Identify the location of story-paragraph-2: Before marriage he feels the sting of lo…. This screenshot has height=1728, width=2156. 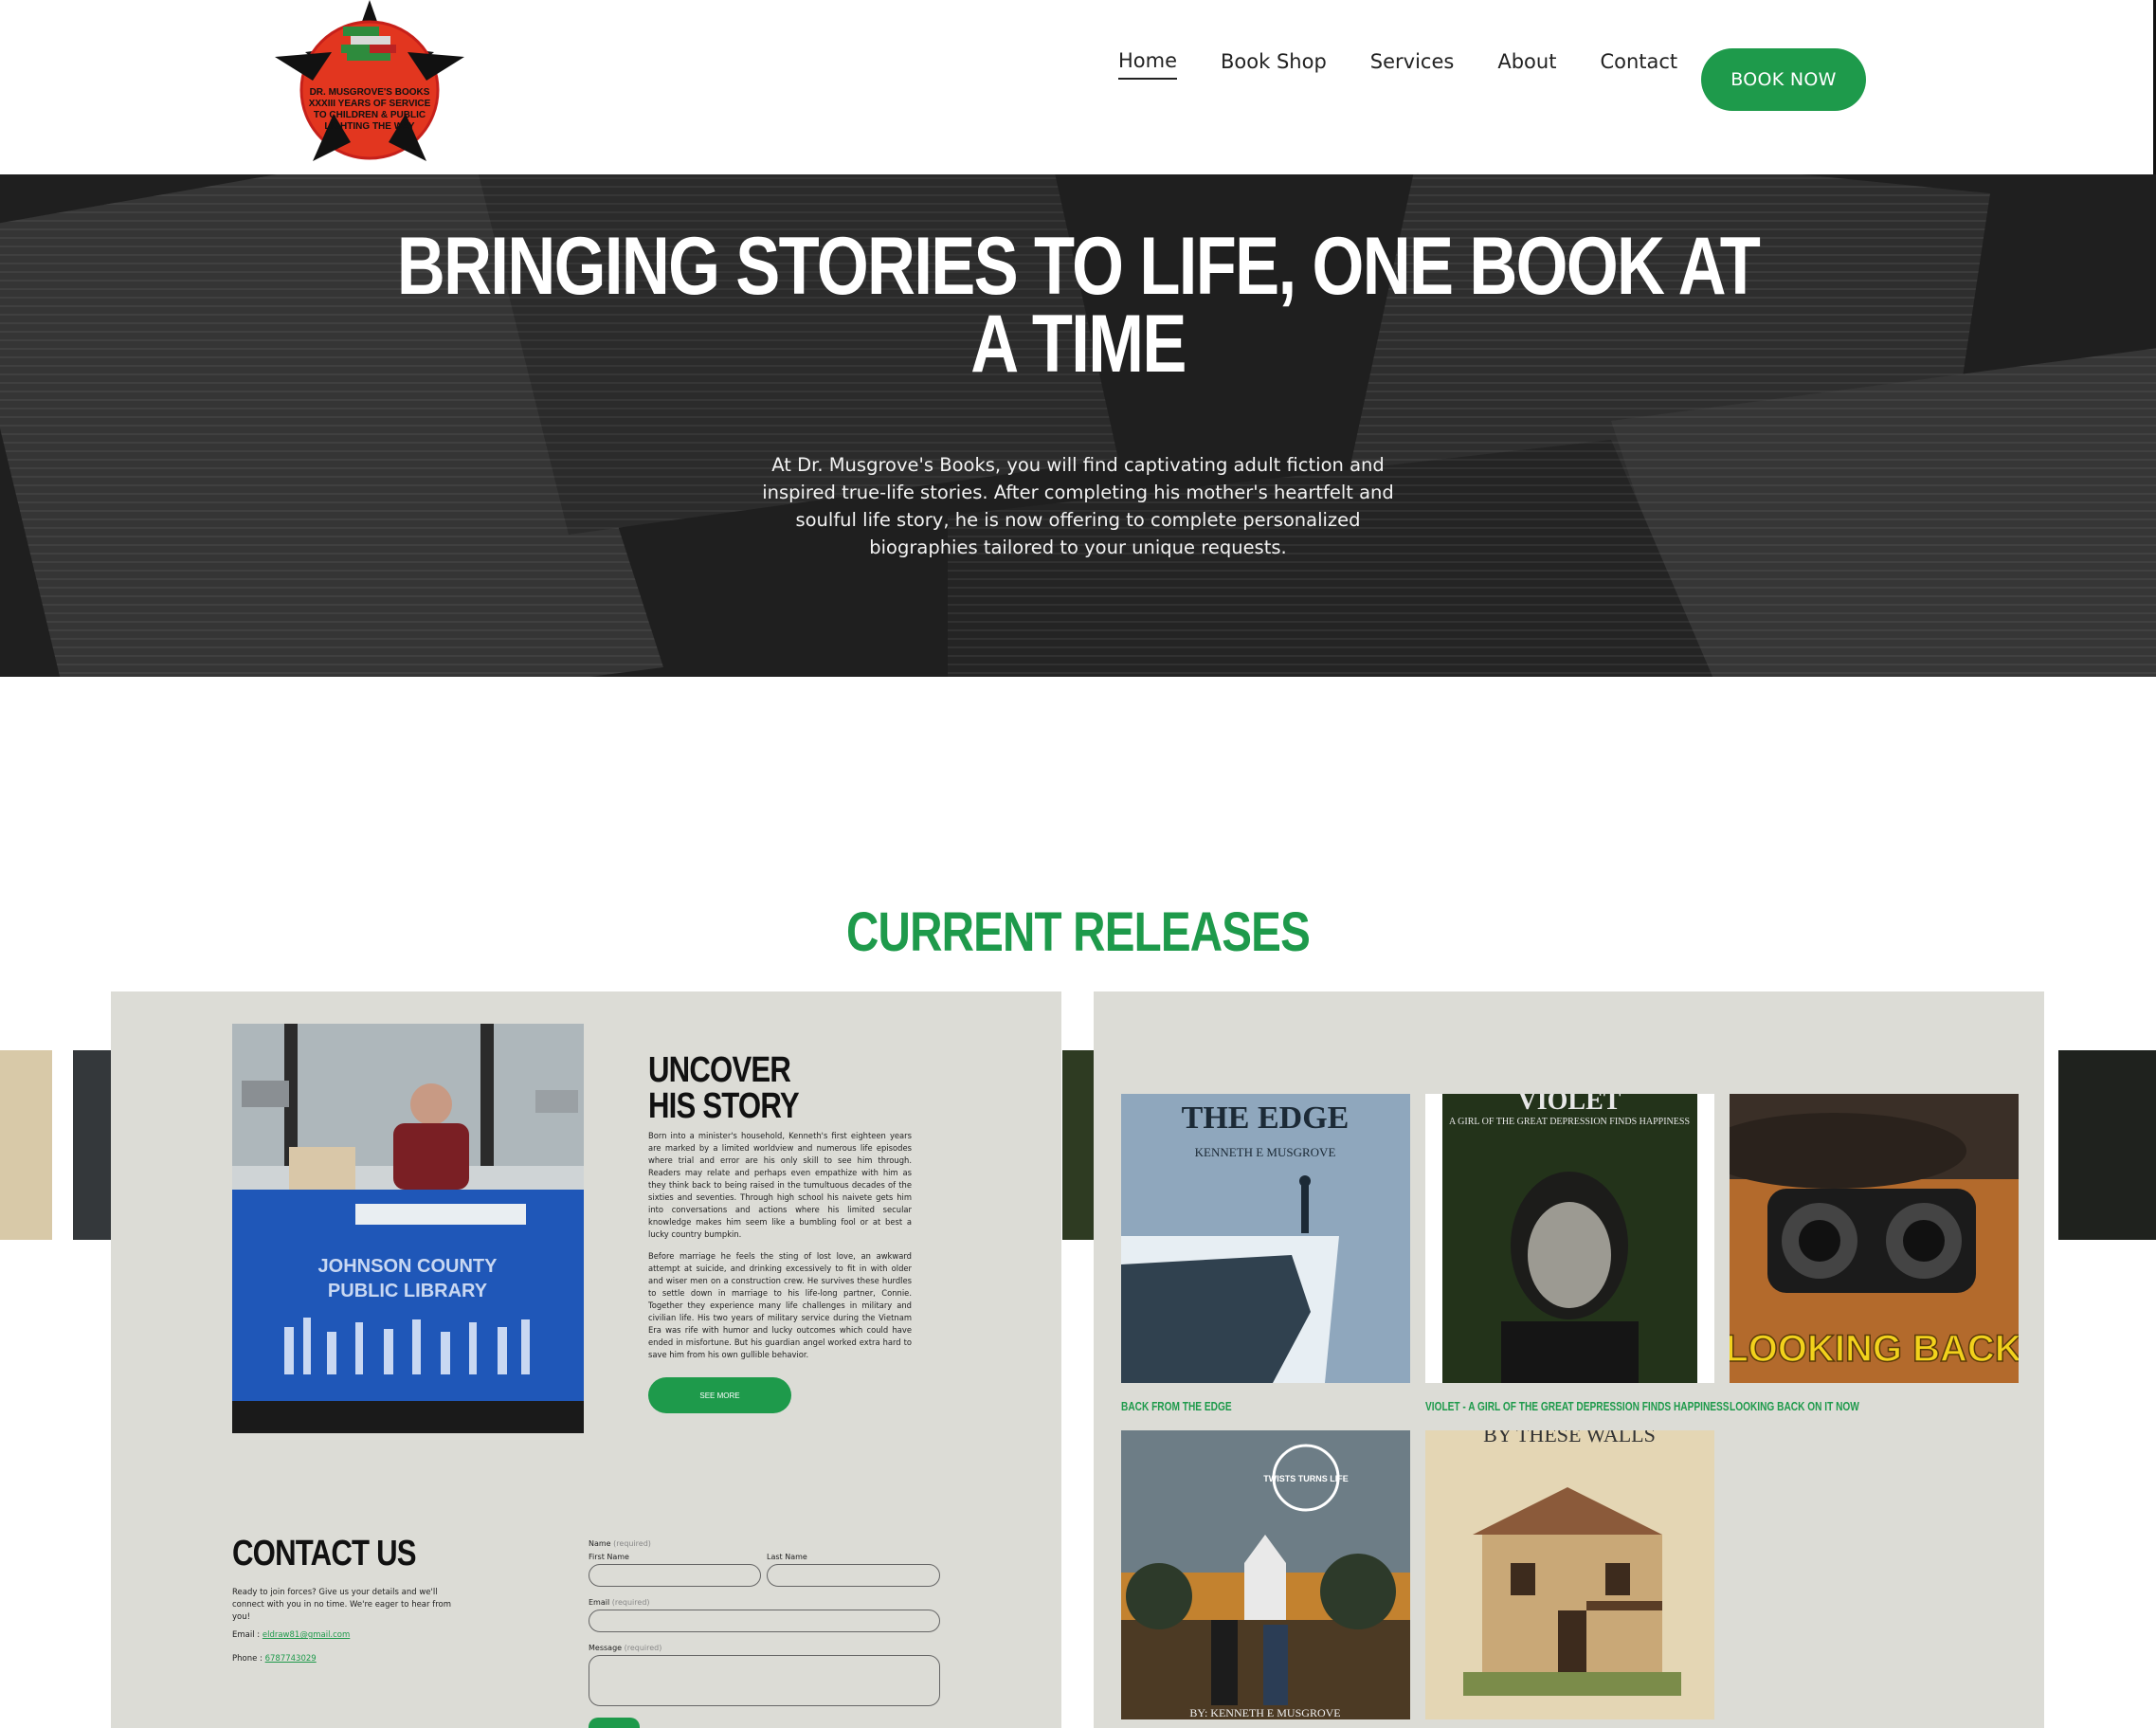
(780, 1305).